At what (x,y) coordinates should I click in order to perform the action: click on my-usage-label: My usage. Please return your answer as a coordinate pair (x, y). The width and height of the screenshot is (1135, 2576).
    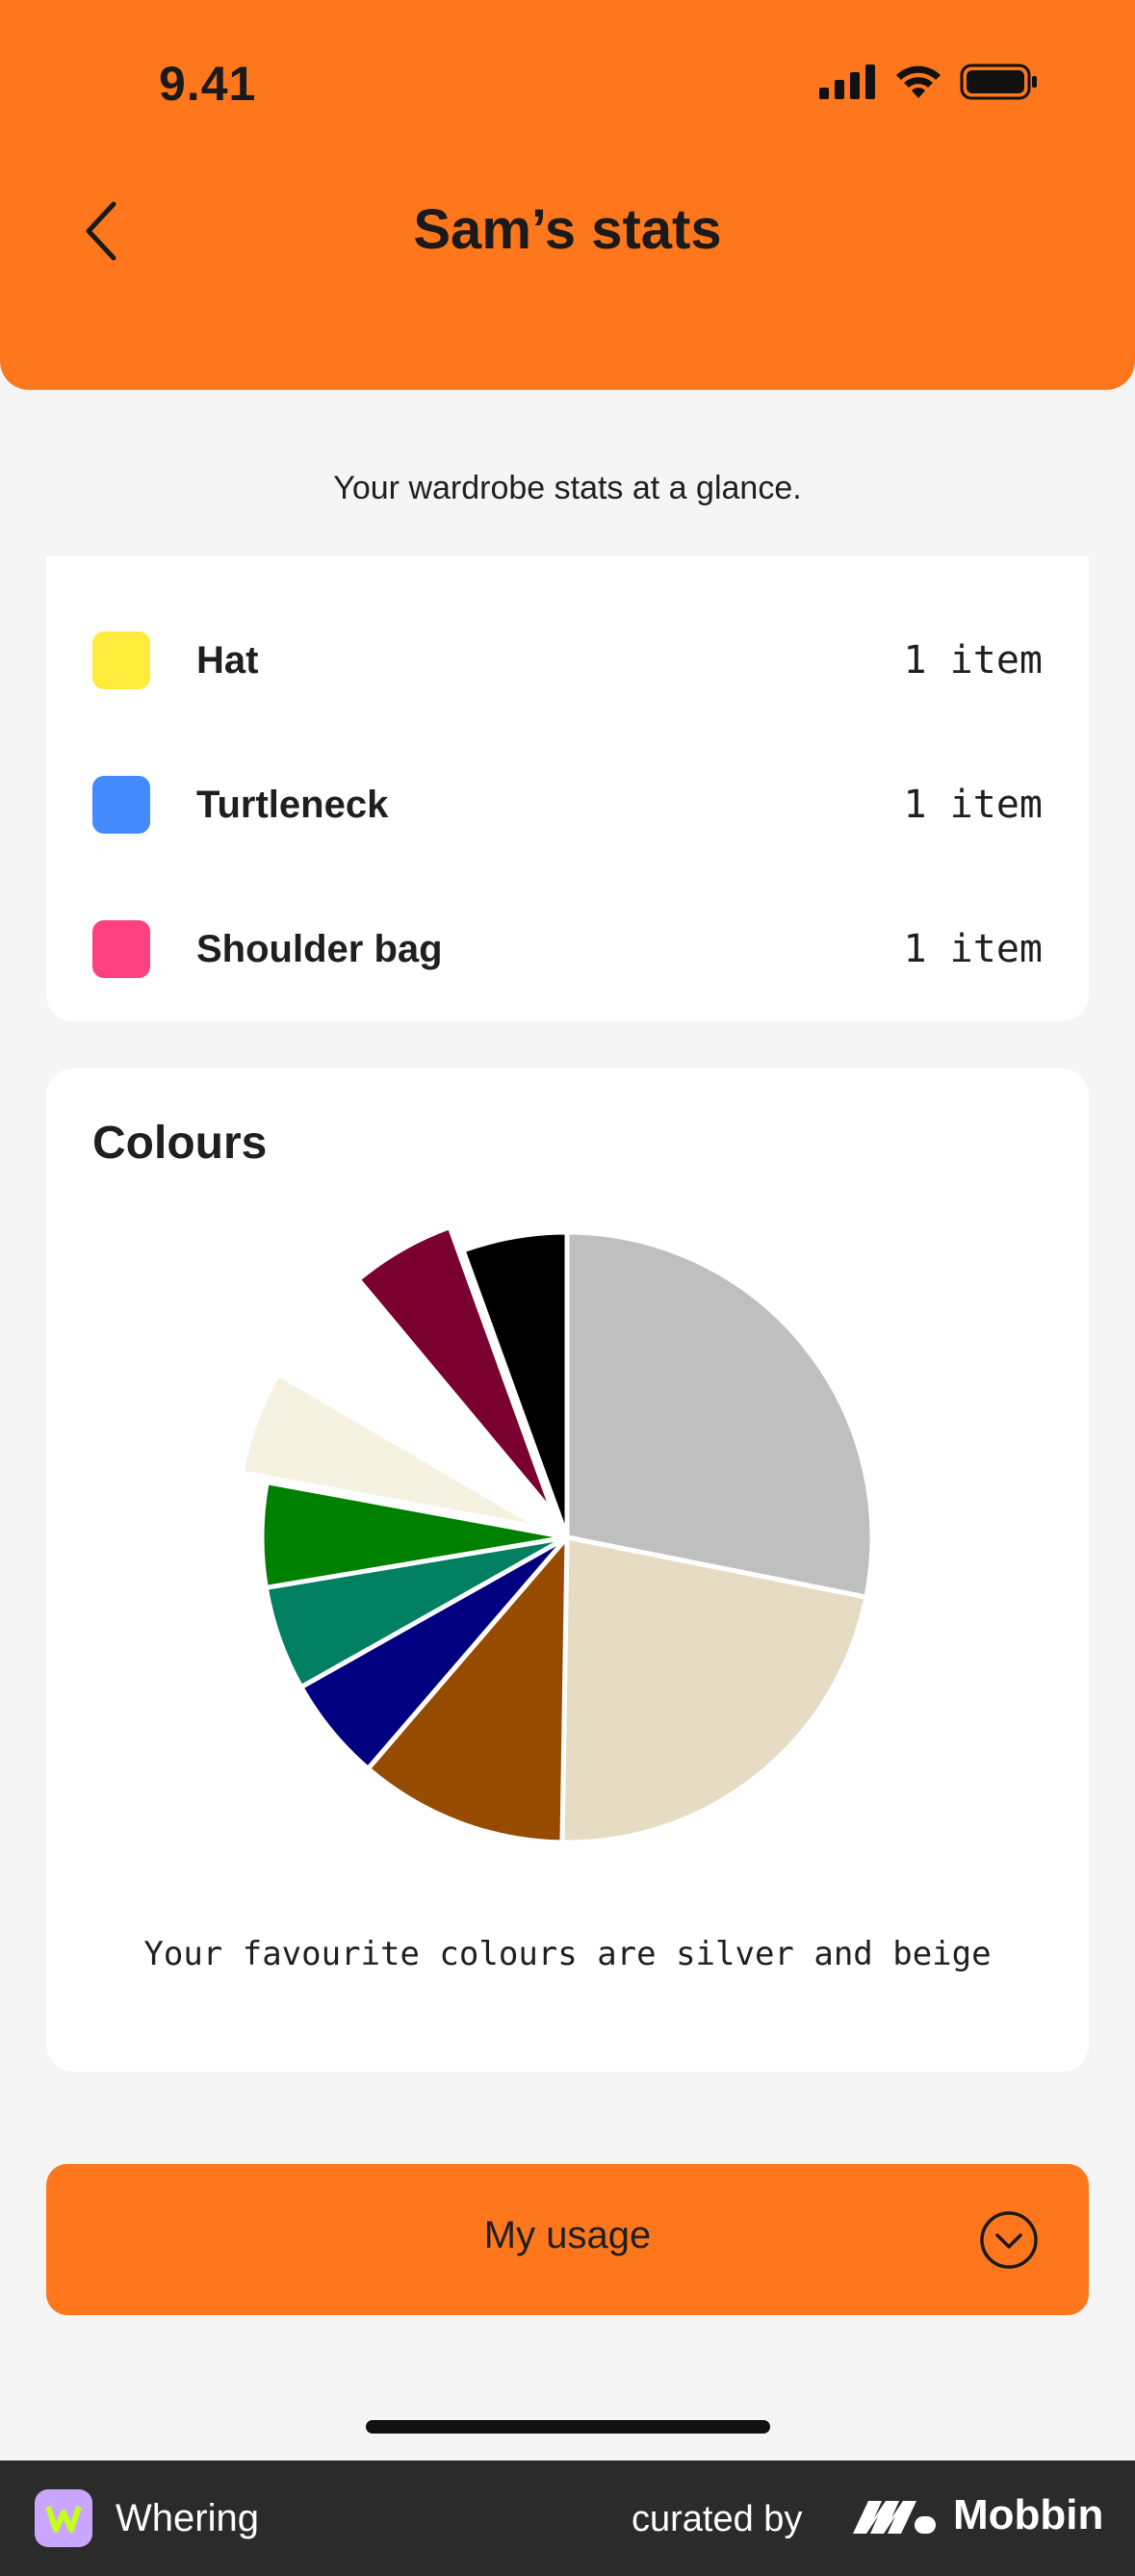
    Looking at the image, I should click on (567, 2235).